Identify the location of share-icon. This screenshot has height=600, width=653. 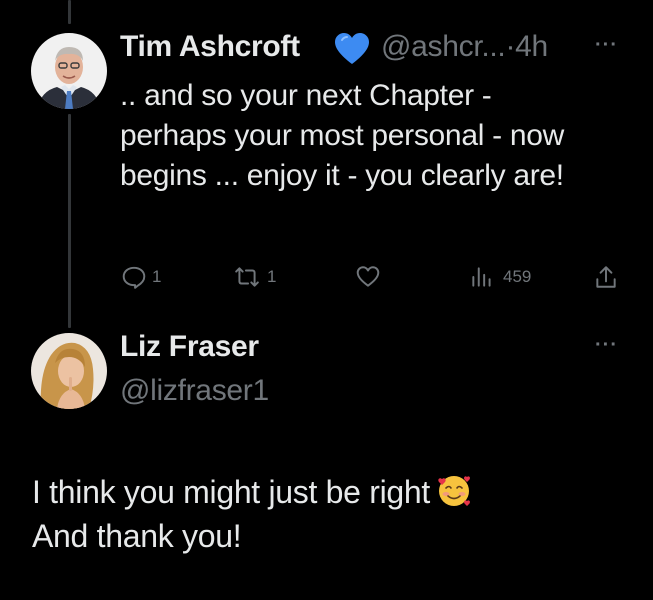
(606, 277).